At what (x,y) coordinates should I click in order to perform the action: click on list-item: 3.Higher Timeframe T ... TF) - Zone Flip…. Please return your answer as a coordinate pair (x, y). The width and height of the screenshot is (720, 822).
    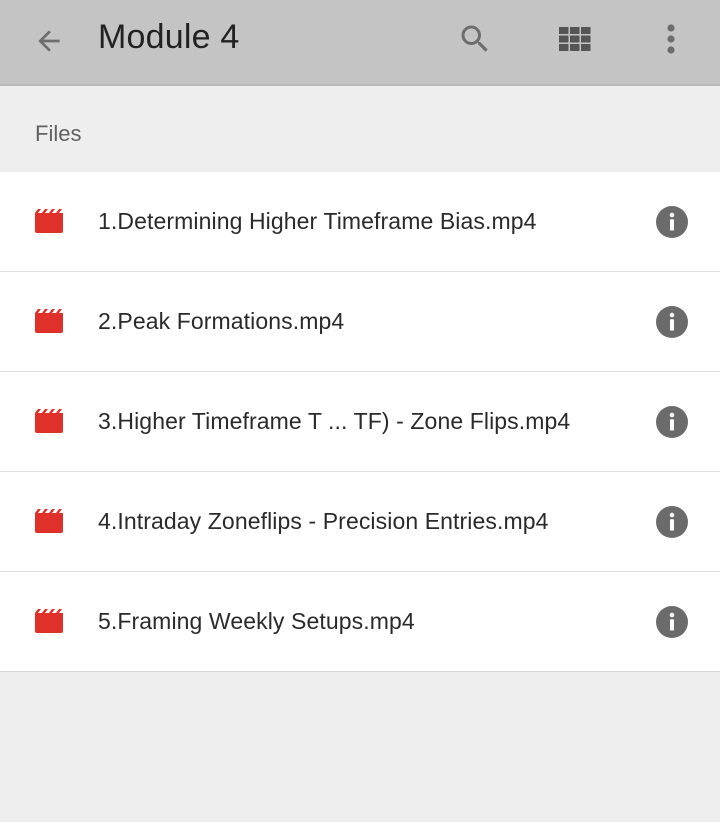
    Looking at the image, I should click on (360, 422).